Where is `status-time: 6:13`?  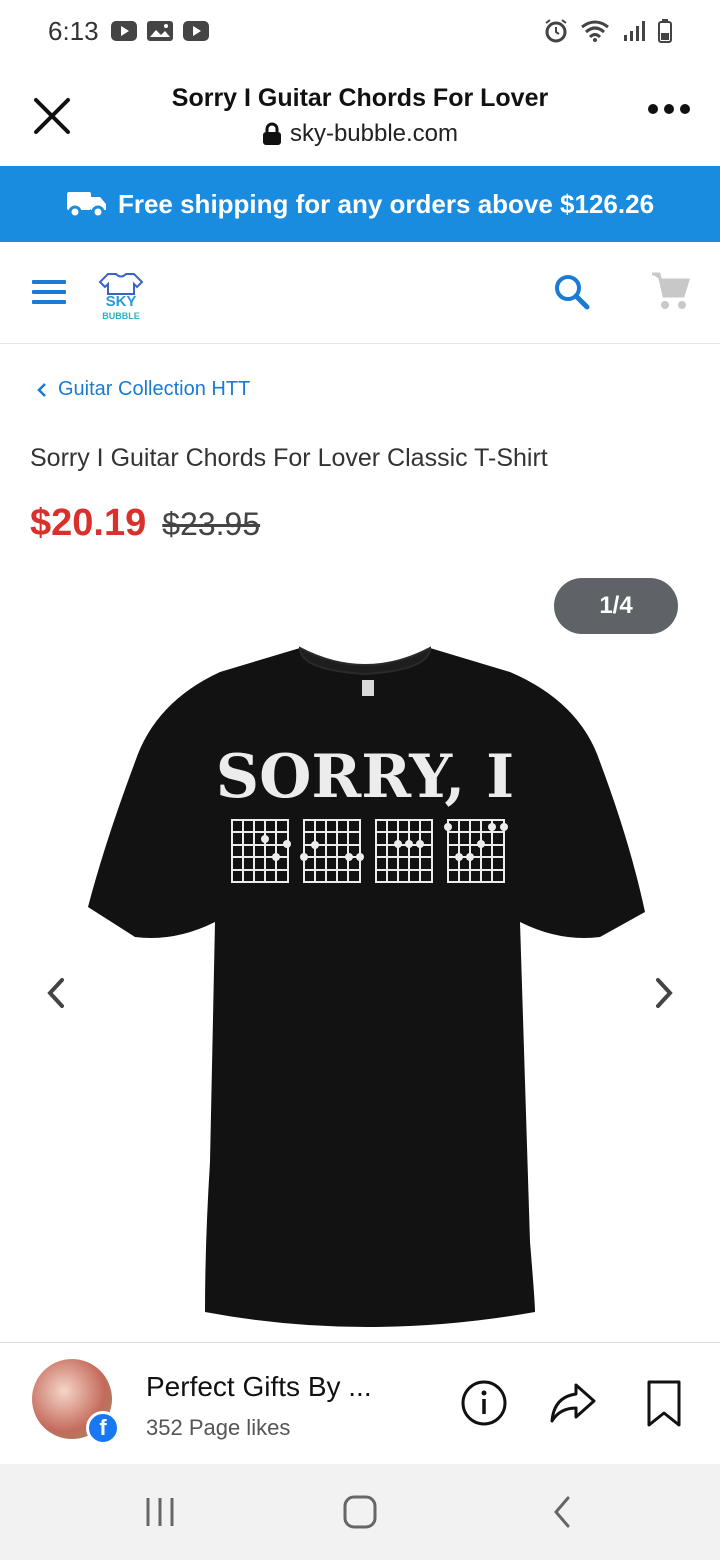 status-time: 6:13 is located at coordinates (73, 31).